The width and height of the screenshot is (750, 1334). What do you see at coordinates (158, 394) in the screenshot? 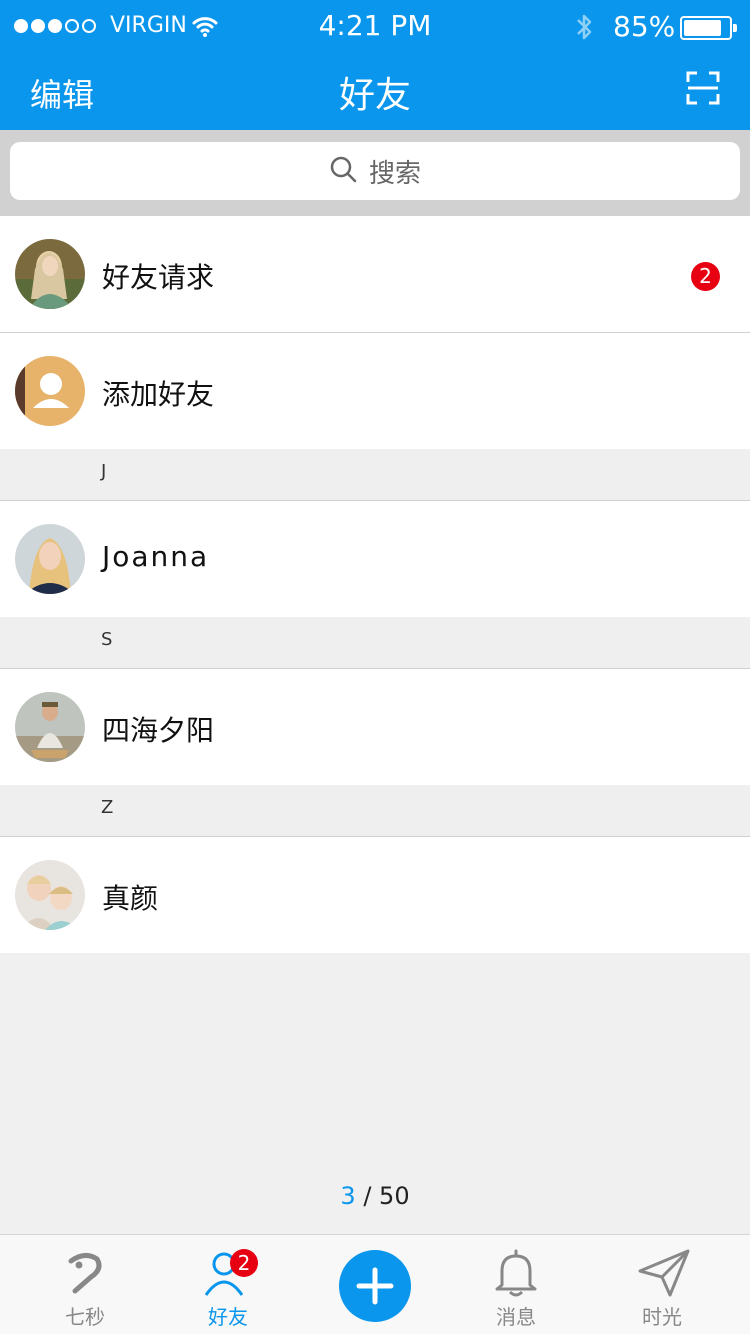
I see `add-friend-label: 添加好友` at bounding box center [158, 394].